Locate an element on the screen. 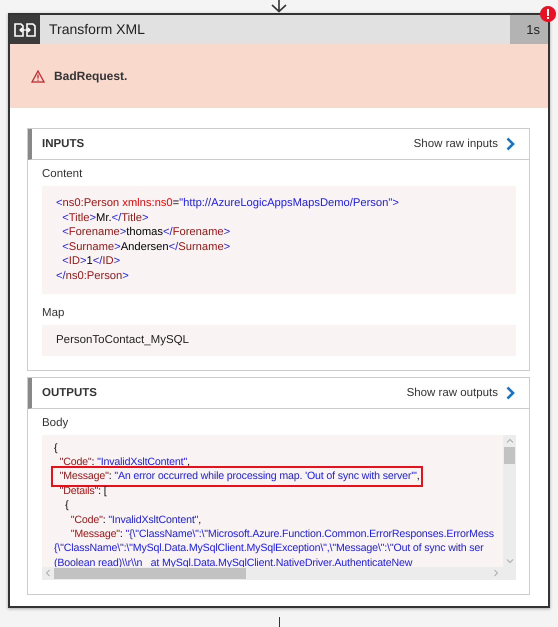  horizontal-scrollbar is located at coordinates (279, 573).